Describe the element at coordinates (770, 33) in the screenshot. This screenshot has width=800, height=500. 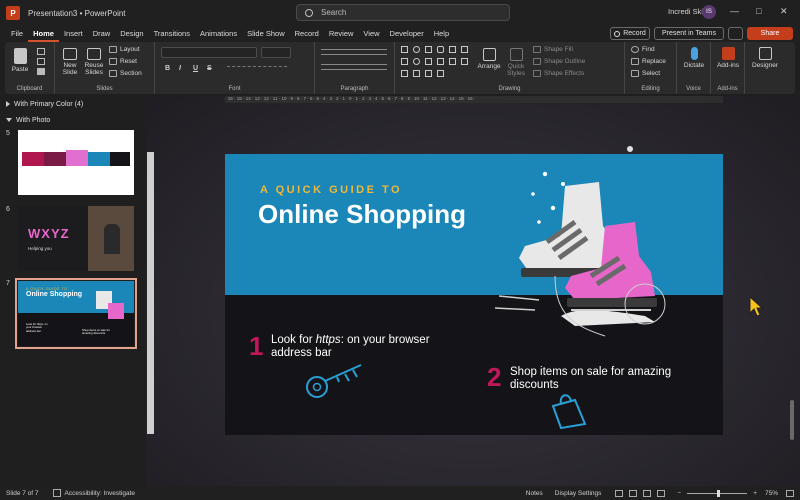
I see `share-button: Share` at that location.